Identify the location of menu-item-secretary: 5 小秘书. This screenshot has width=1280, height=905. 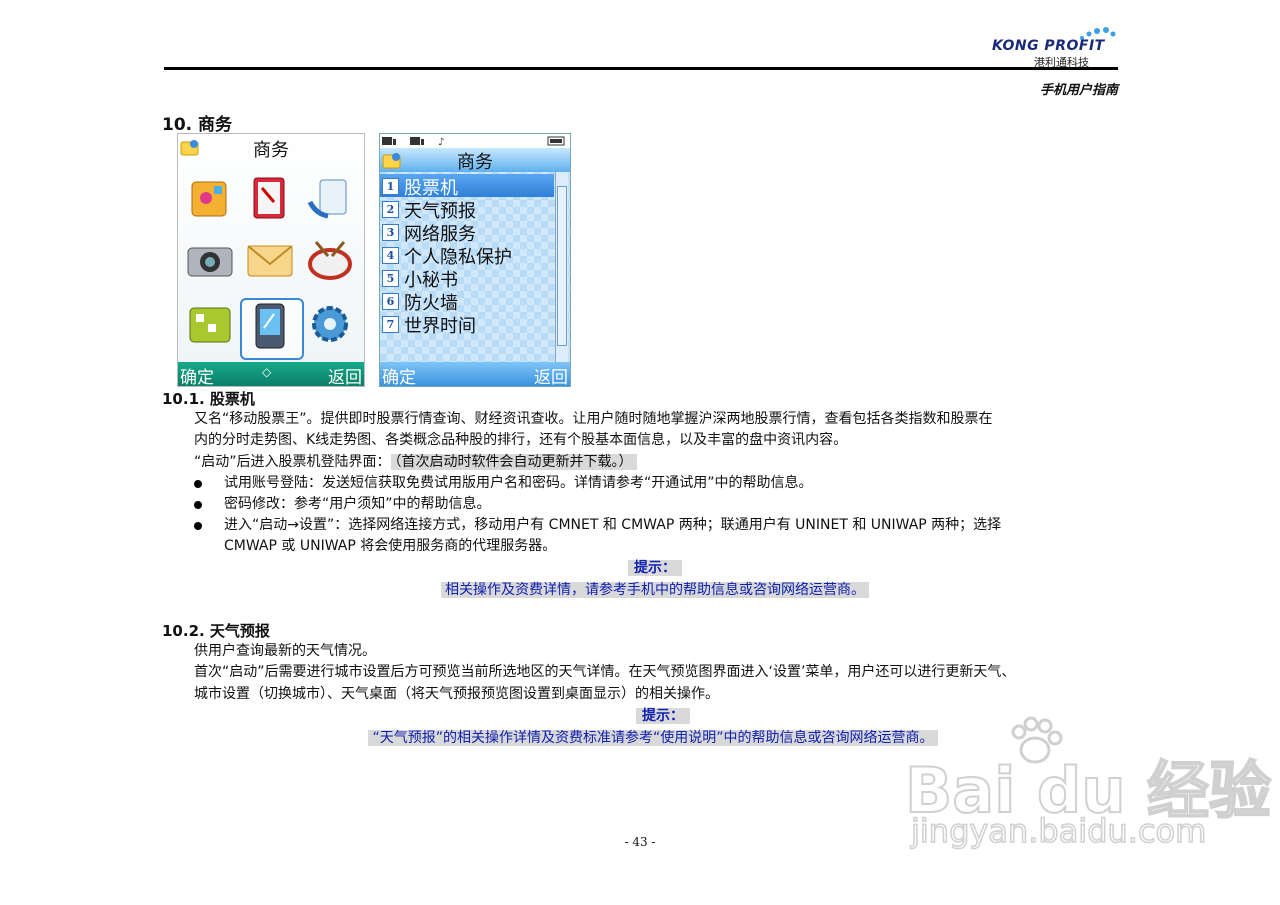
(467, 278).